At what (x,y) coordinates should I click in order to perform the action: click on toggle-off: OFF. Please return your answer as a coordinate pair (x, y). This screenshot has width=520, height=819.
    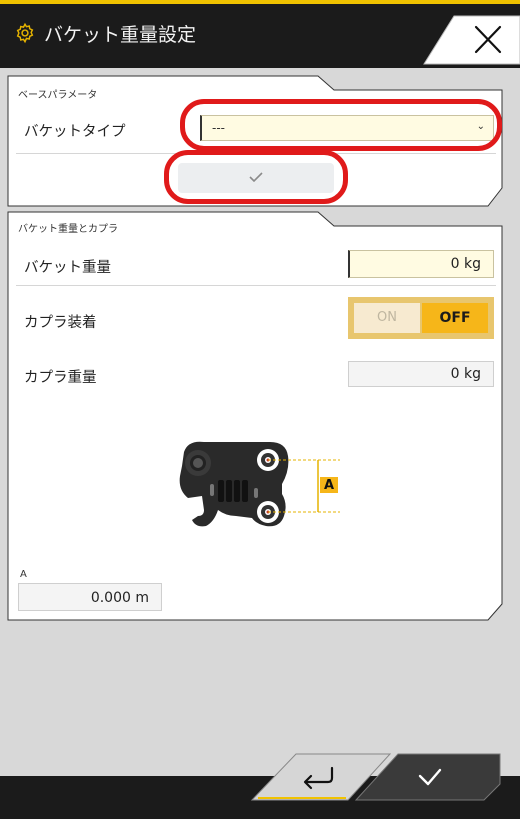
    Looking at the image, I should click on (455, 318).